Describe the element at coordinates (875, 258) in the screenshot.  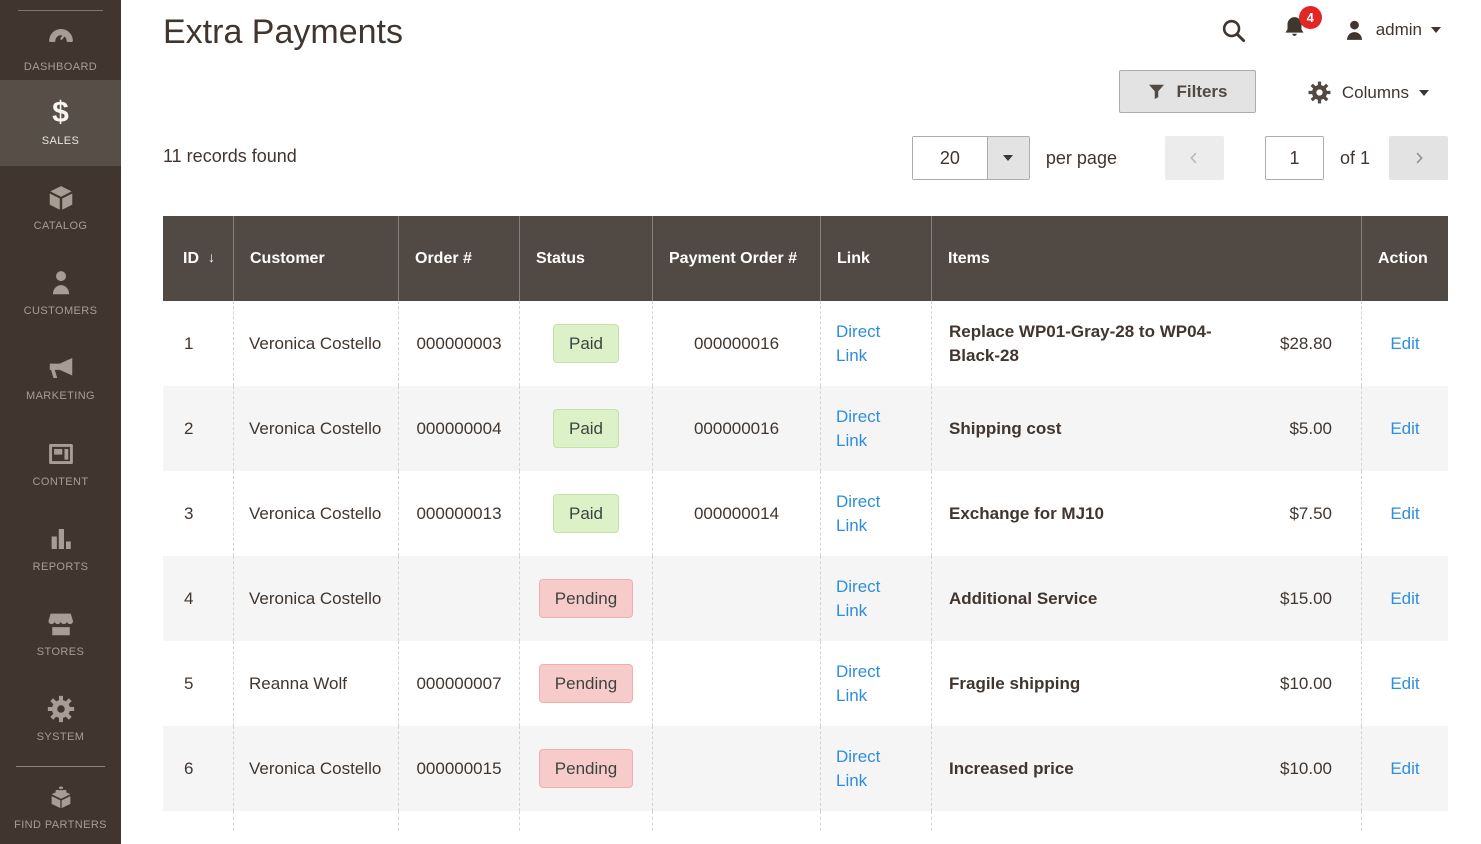
I see `column-header-link: Link` at that location.